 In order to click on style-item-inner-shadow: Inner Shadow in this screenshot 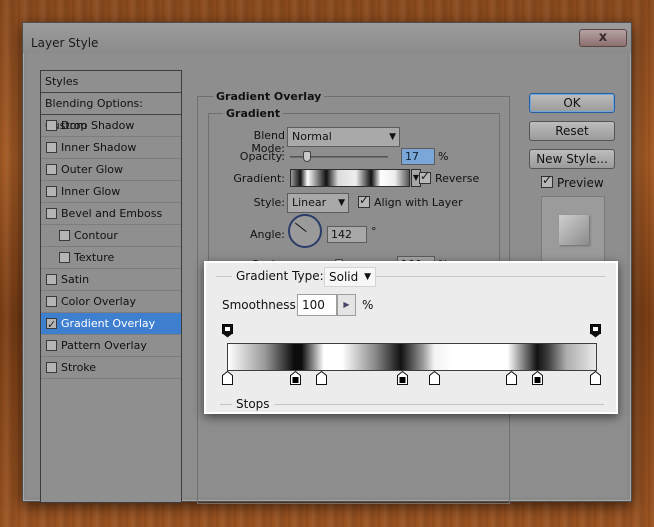, I will do `click(111, 148)`.